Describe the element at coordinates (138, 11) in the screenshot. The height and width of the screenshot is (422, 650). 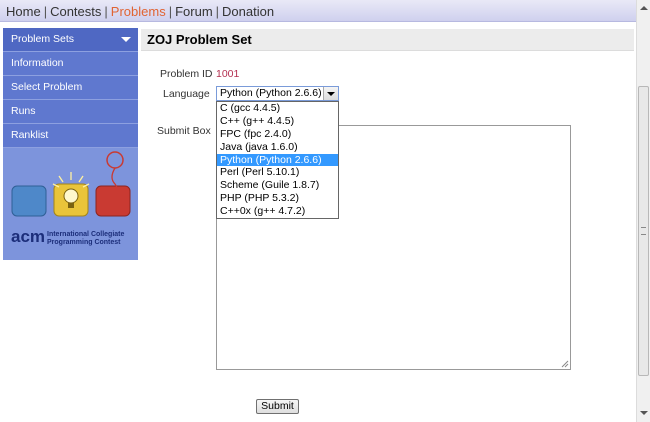
I see `nav-problems-link: Problems` at that location.